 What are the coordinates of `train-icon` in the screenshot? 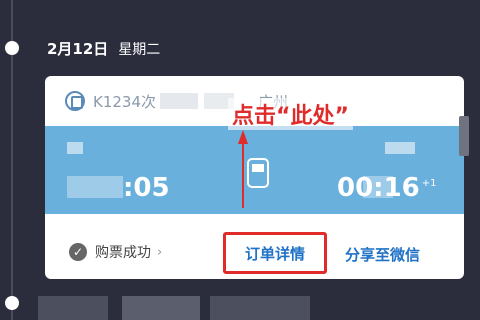 It's located at (258, 173).